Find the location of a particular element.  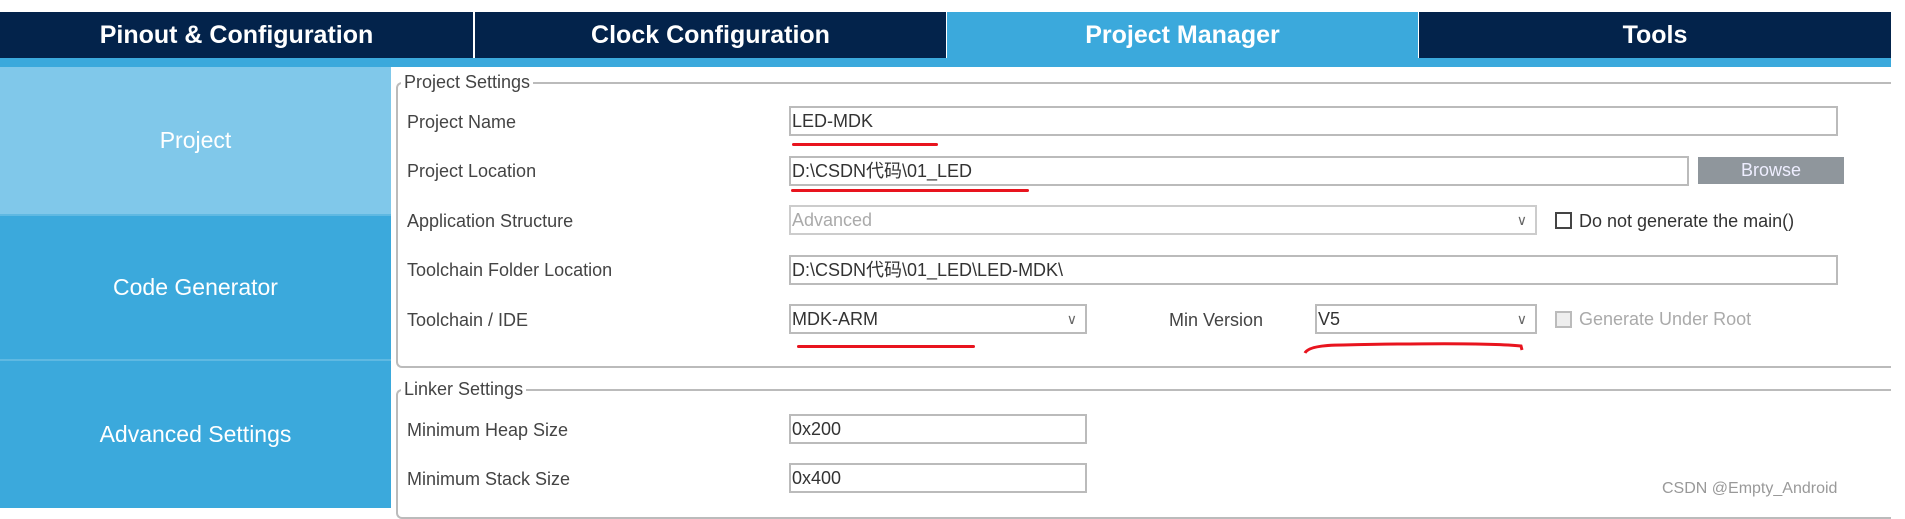

stack-size-label: Minimum Stack Size is located at coordinates (489, 479).